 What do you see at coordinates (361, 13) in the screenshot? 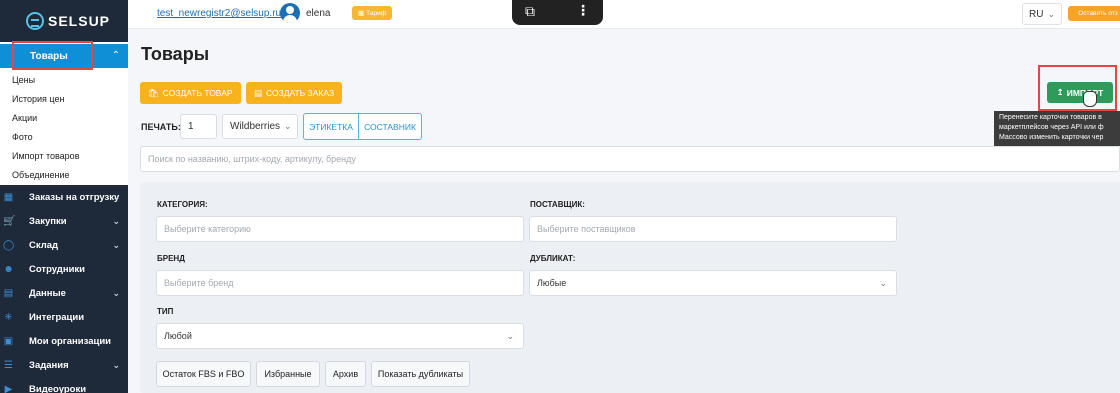
I see `card-icon: ▩` at bounding box center [361, 13].